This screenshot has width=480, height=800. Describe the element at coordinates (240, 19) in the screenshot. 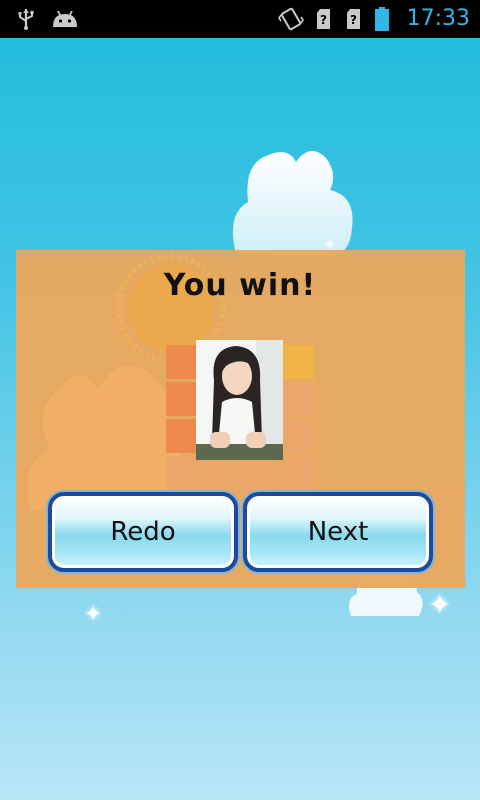

I see `status-bar: ? ? 17:33` at that location.